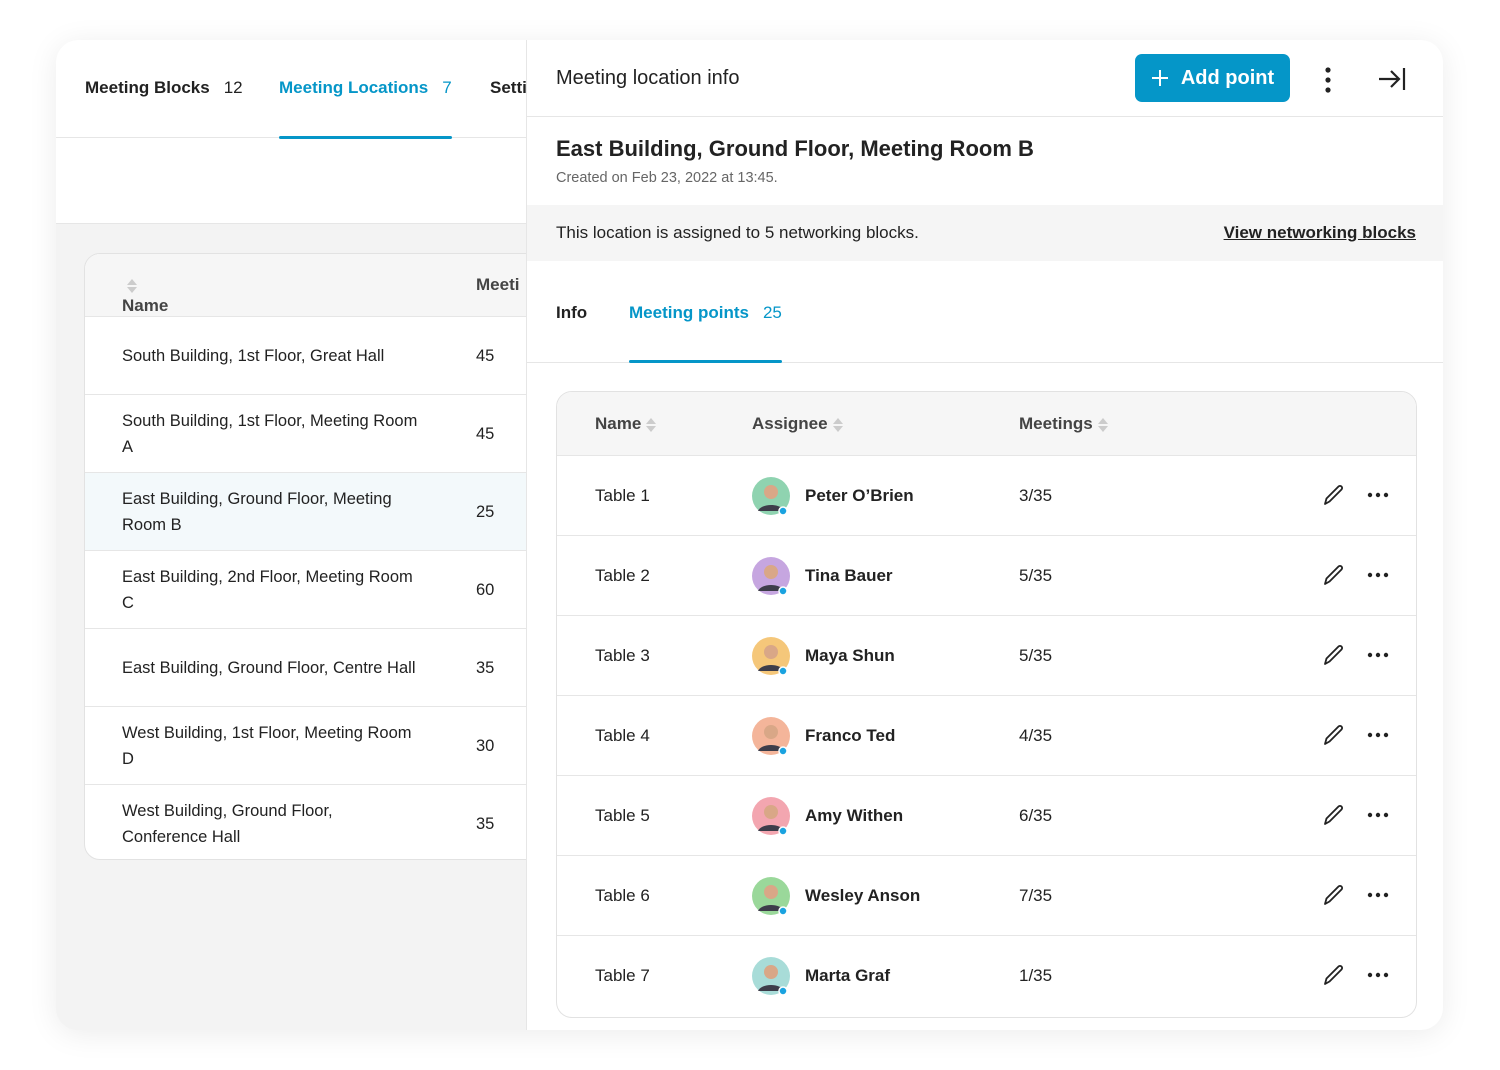  Describe the element at coordinates (862, 896) in the screenshot. I see `assignee-name: Wesley Anson` at that location.